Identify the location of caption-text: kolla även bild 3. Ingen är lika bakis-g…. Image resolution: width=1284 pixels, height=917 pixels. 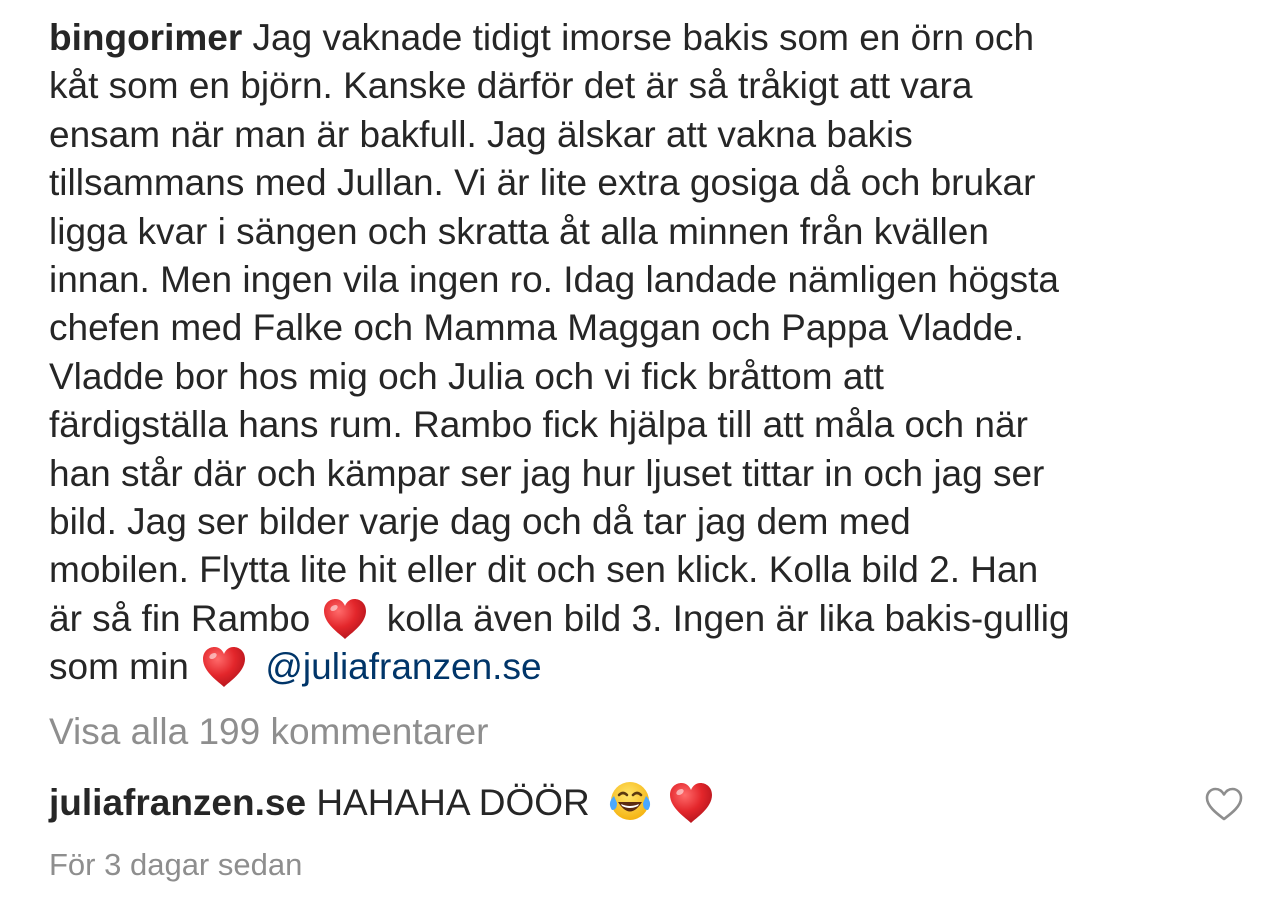
(728, 618).